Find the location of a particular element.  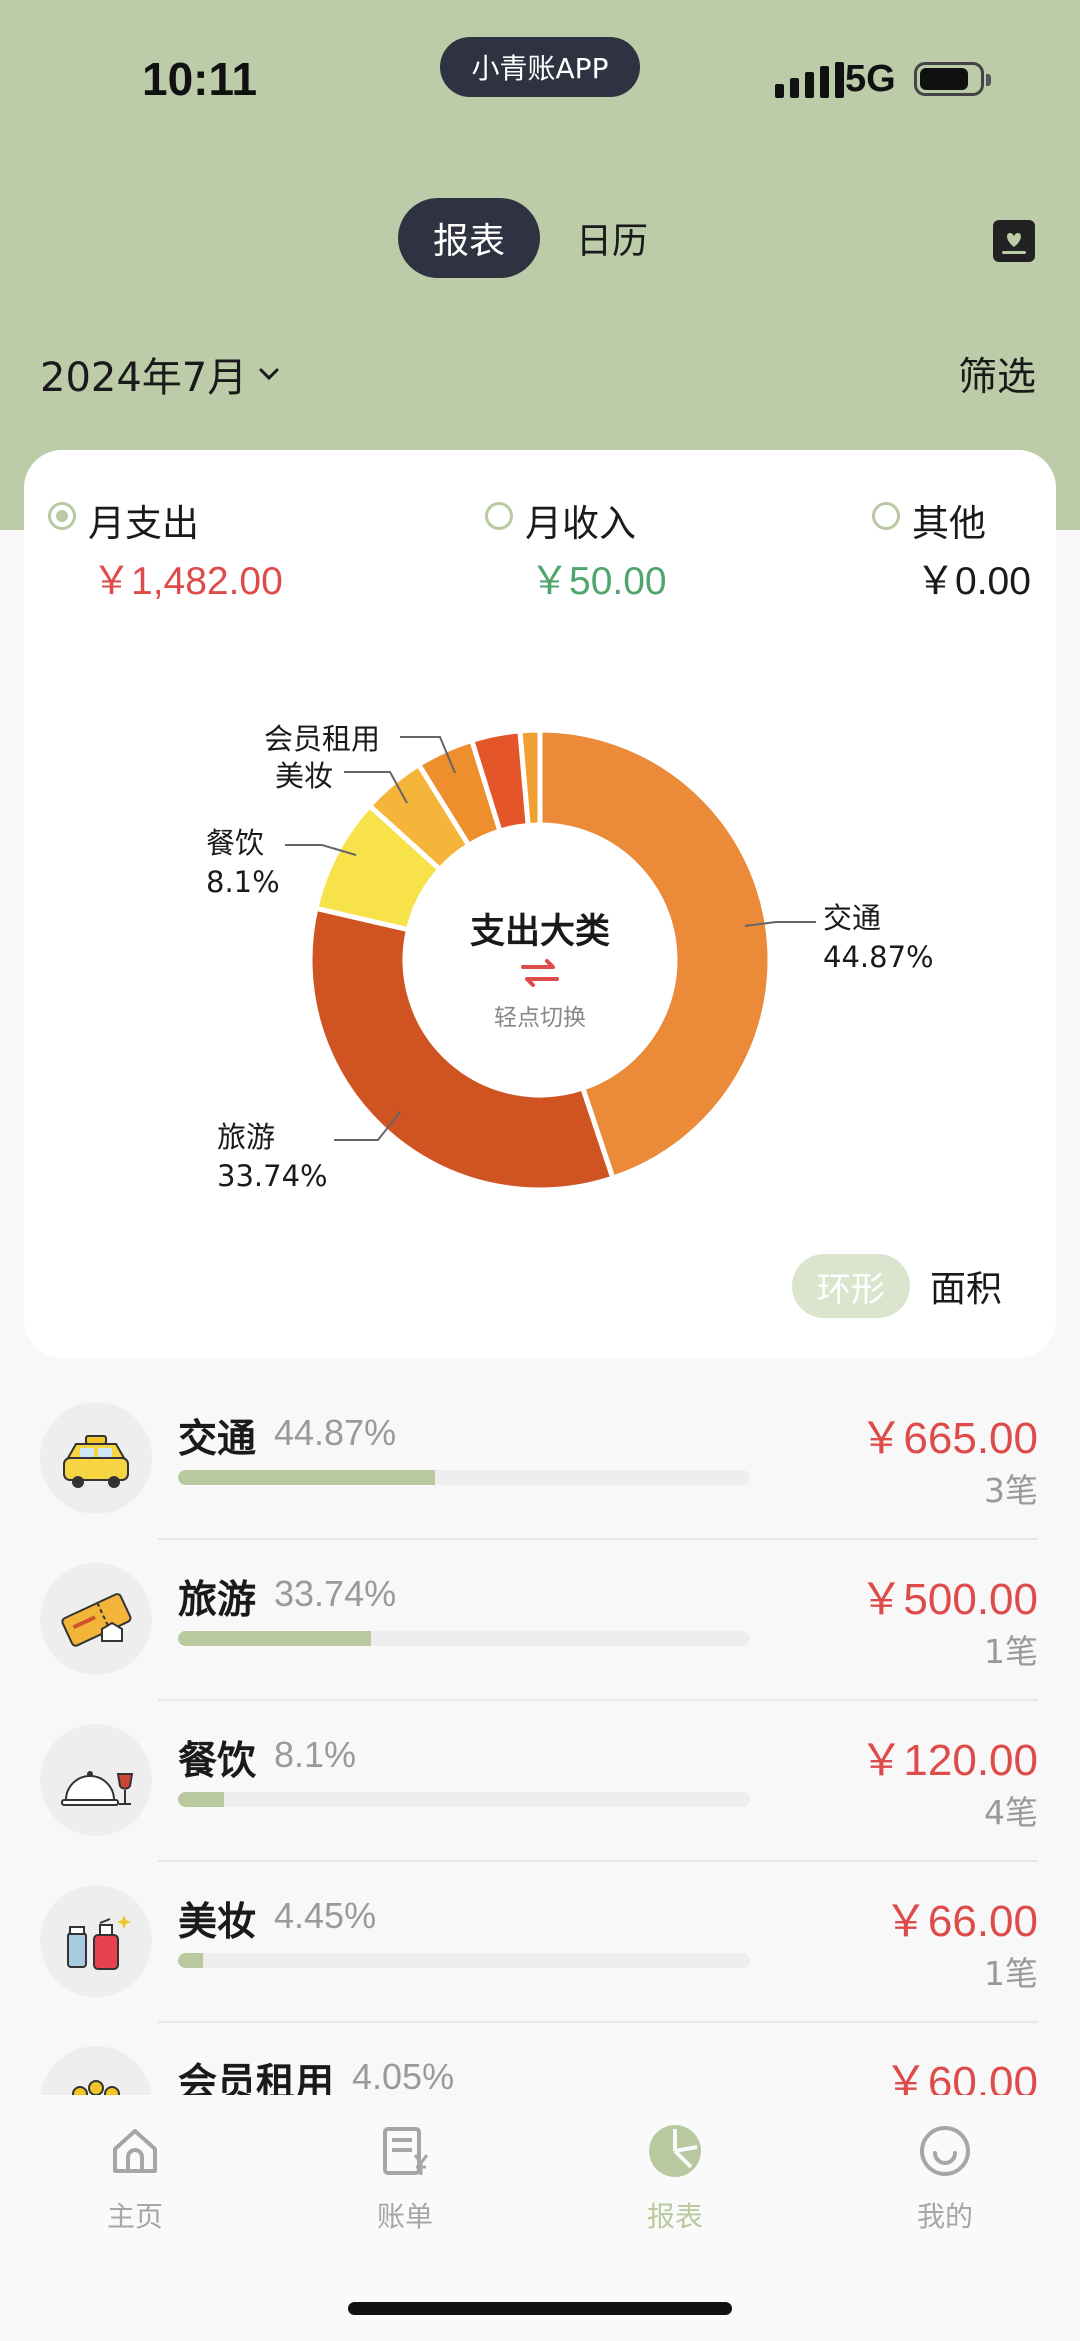

taxi-icon is located at coordinates (96, 1458).